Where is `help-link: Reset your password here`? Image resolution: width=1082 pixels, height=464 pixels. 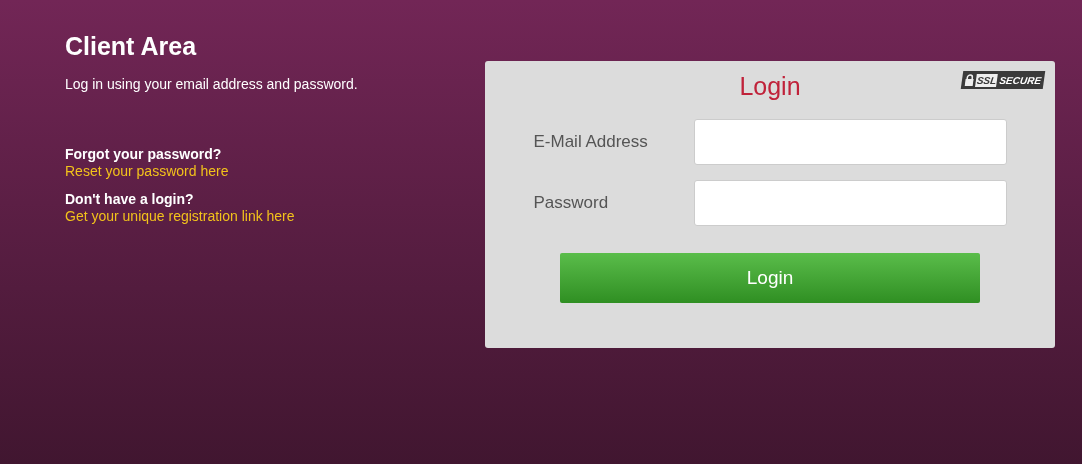
help-link: Reset your password here is located at coordinates (147, 171).